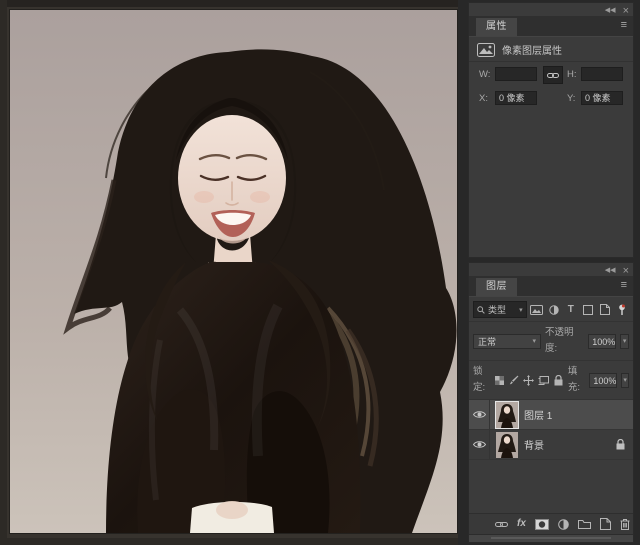 The width and height of the screenshot is (640, 545). I want to click on move-icon, so click(529, 380).